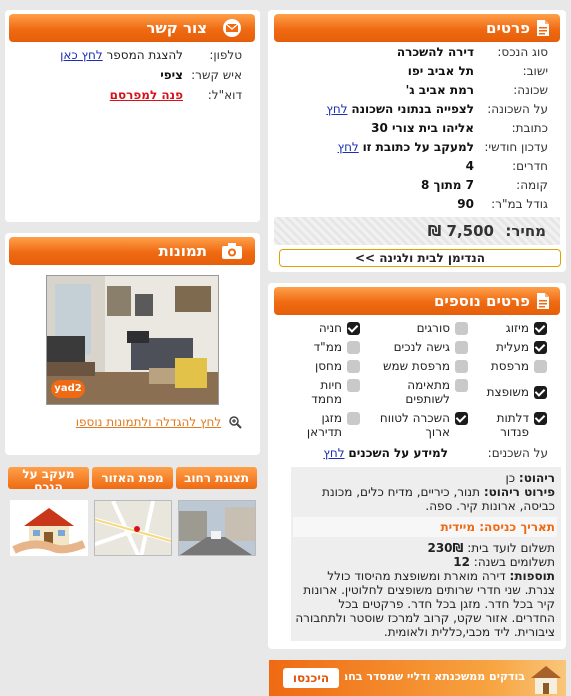 The image size is (571, 696). What do you see at coordinates (507, 392) in the screenshot?
I see `feature-label-renovated: משופצת` at bounding box center [507, 392].